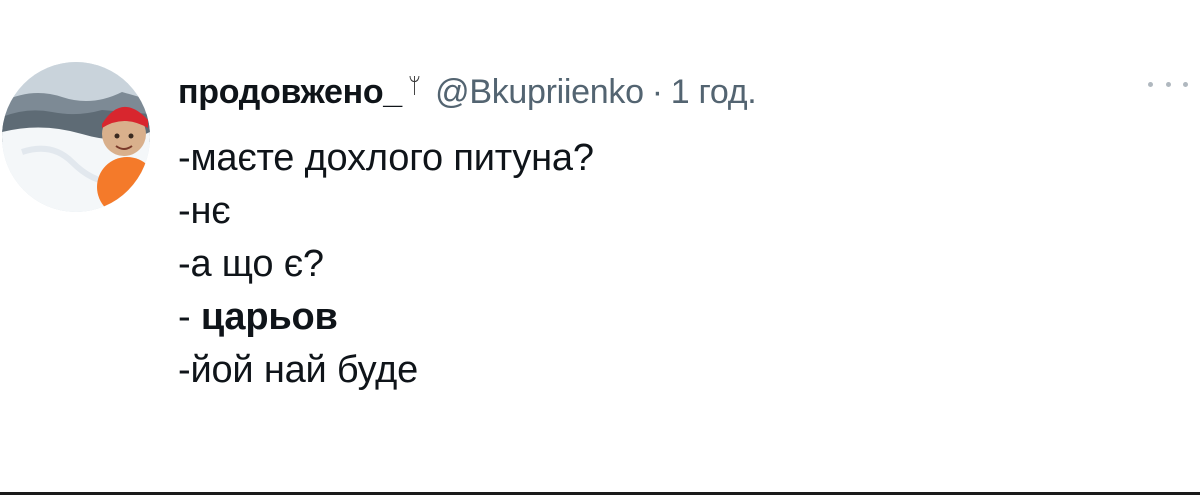  I want to click on line-text: а що є?, so click(257, 264).